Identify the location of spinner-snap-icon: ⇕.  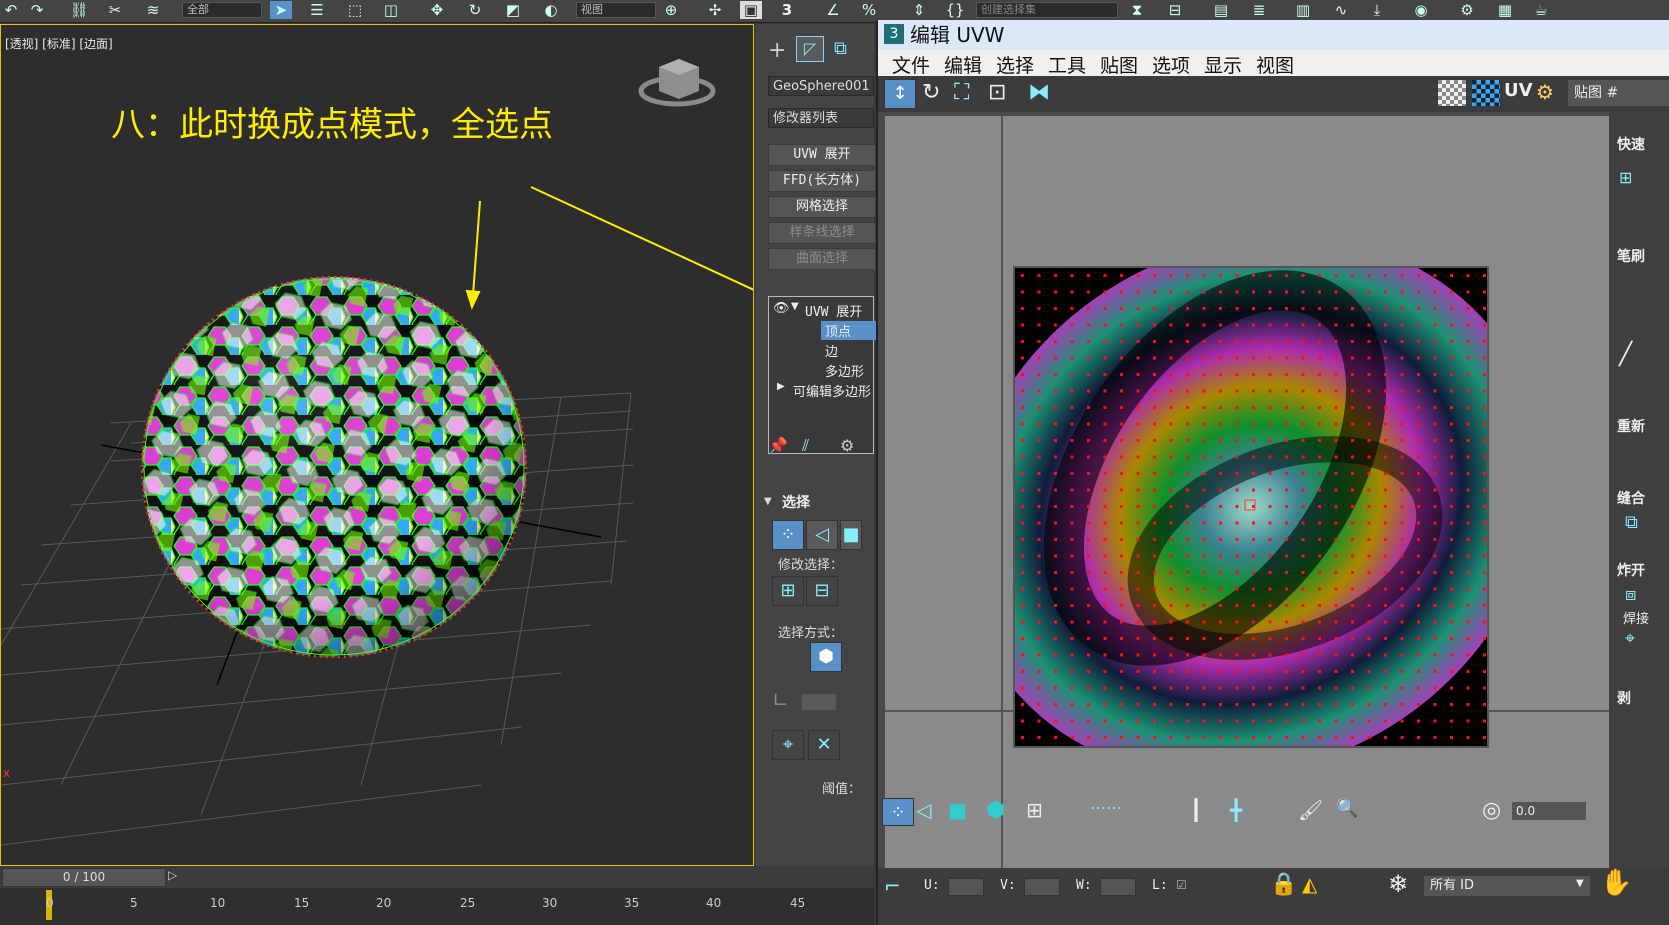
(919, 10).